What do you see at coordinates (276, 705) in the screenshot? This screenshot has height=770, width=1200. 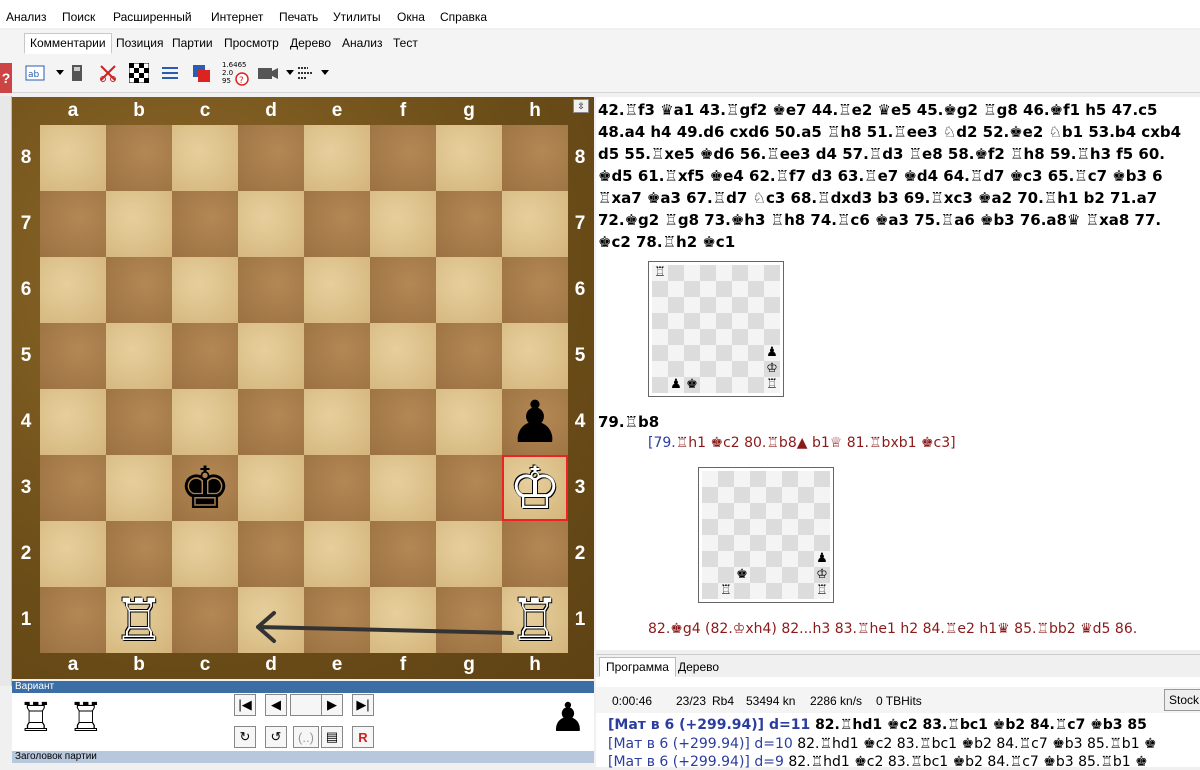 I see `prev-move-button: ◀` at bounding box center [276, 705].